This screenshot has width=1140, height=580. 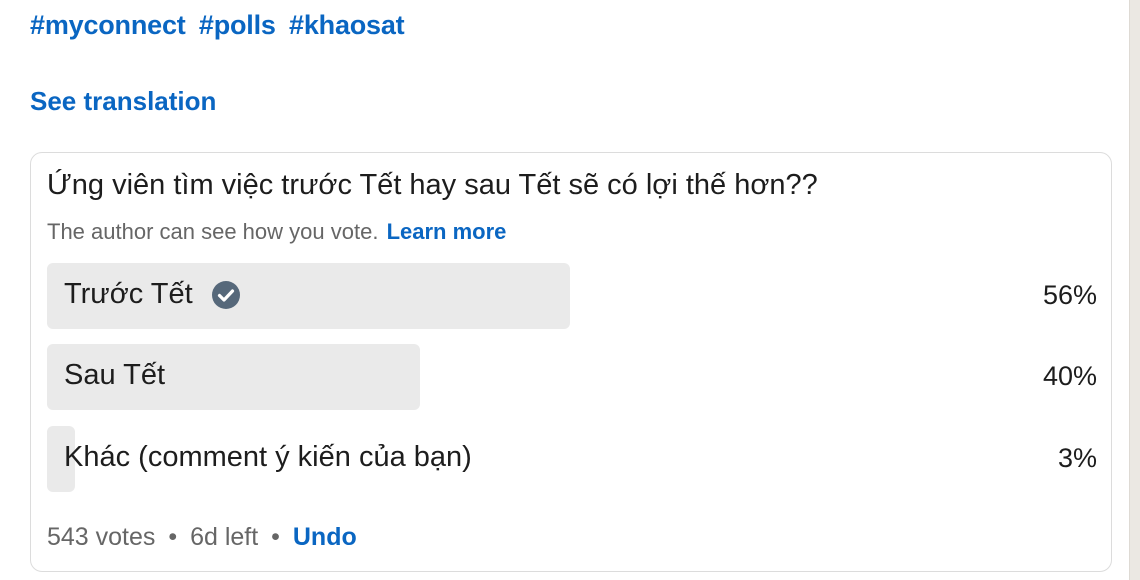 What do you see at coordinates (325, 537) in the screenshot?
I see `undo-vote-button: Undo` at bounding box center [325, 537].